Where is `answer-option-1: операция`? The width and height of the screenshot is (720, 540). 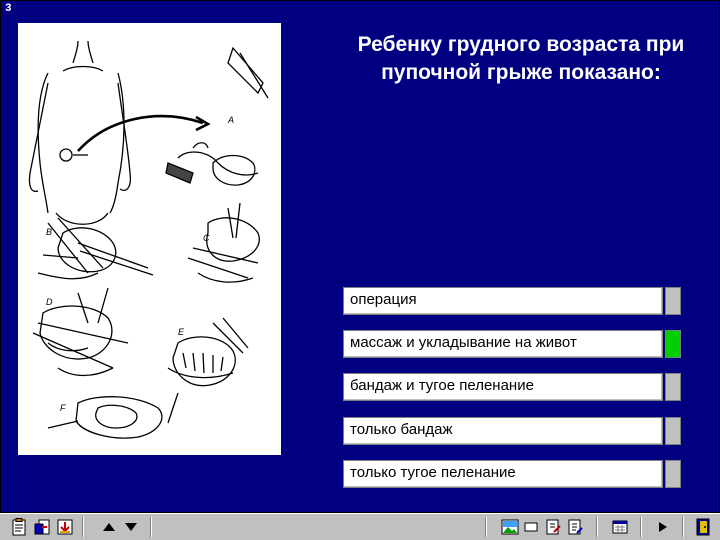 answer-option-1: операция is located at coordinates (512, 302).